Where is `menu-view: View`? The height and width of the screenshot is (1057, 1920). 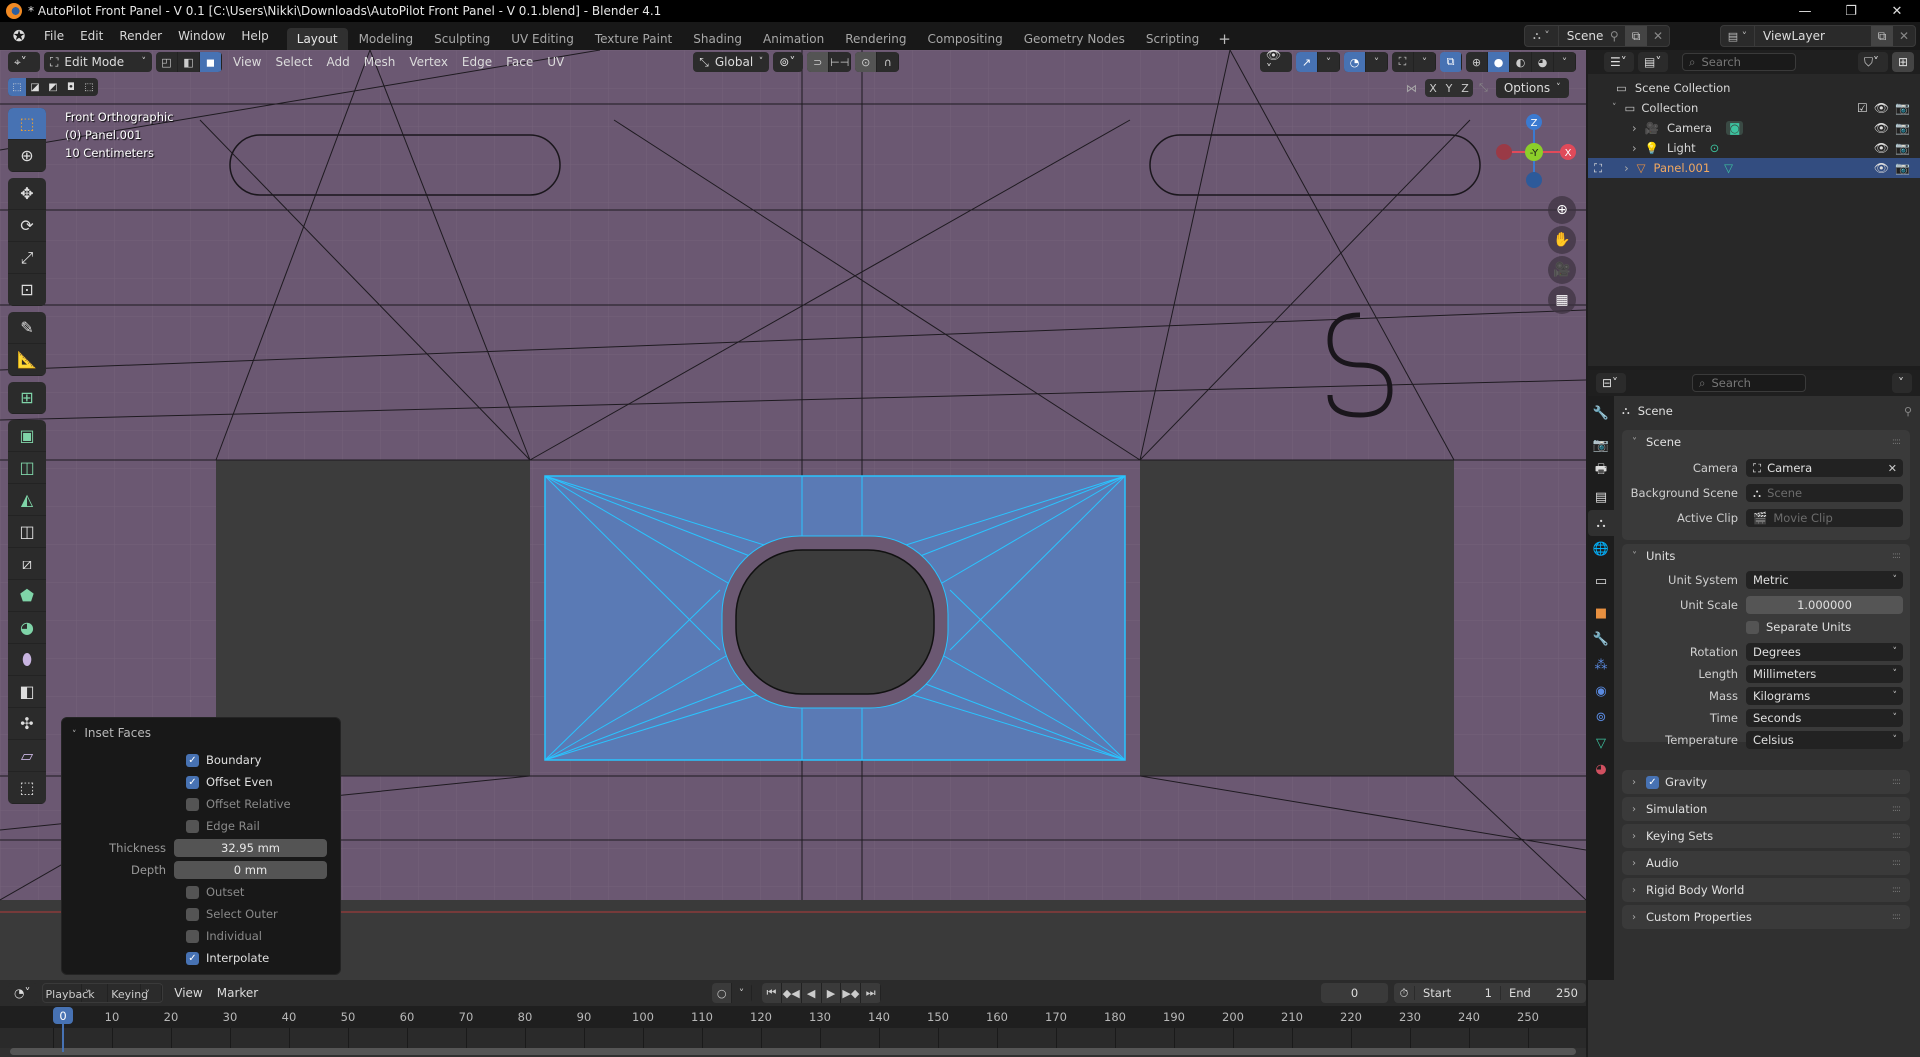 menu-view: View is located at coordinates (247, 62).